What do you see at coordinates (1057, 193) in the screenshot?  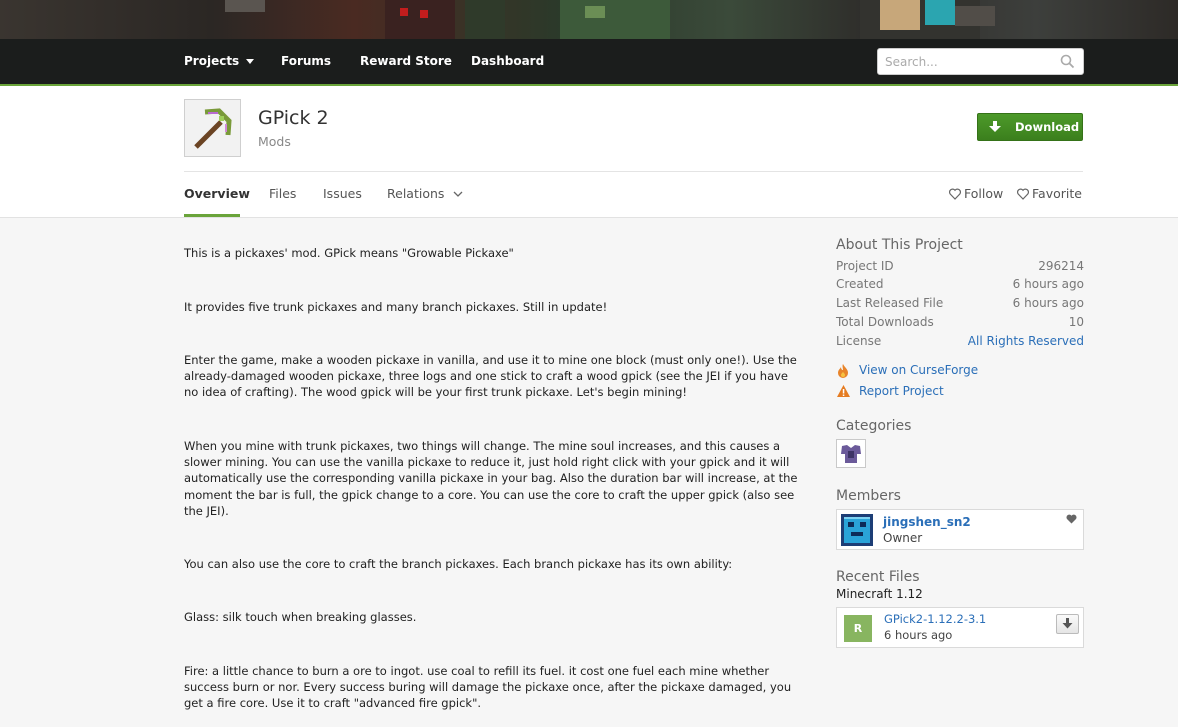 I see `favorite-label: Favorite` at bounding box center [1057, 193].